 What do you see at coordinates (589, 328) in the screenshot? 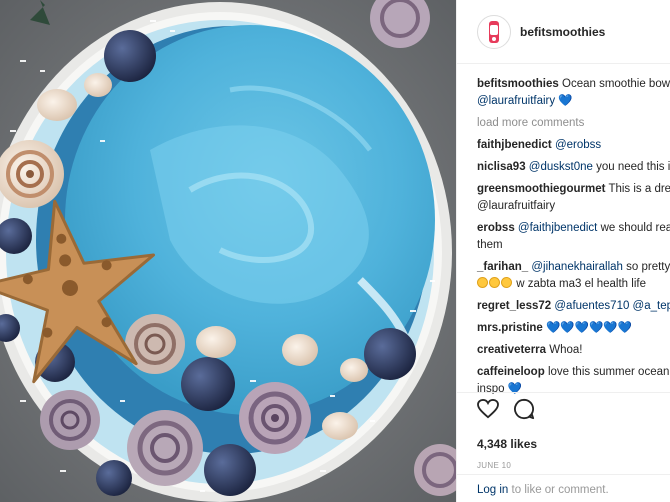
I see `blue-heart-icon: 💙💙💙💙💙💙` at bounding box center [589, 328].